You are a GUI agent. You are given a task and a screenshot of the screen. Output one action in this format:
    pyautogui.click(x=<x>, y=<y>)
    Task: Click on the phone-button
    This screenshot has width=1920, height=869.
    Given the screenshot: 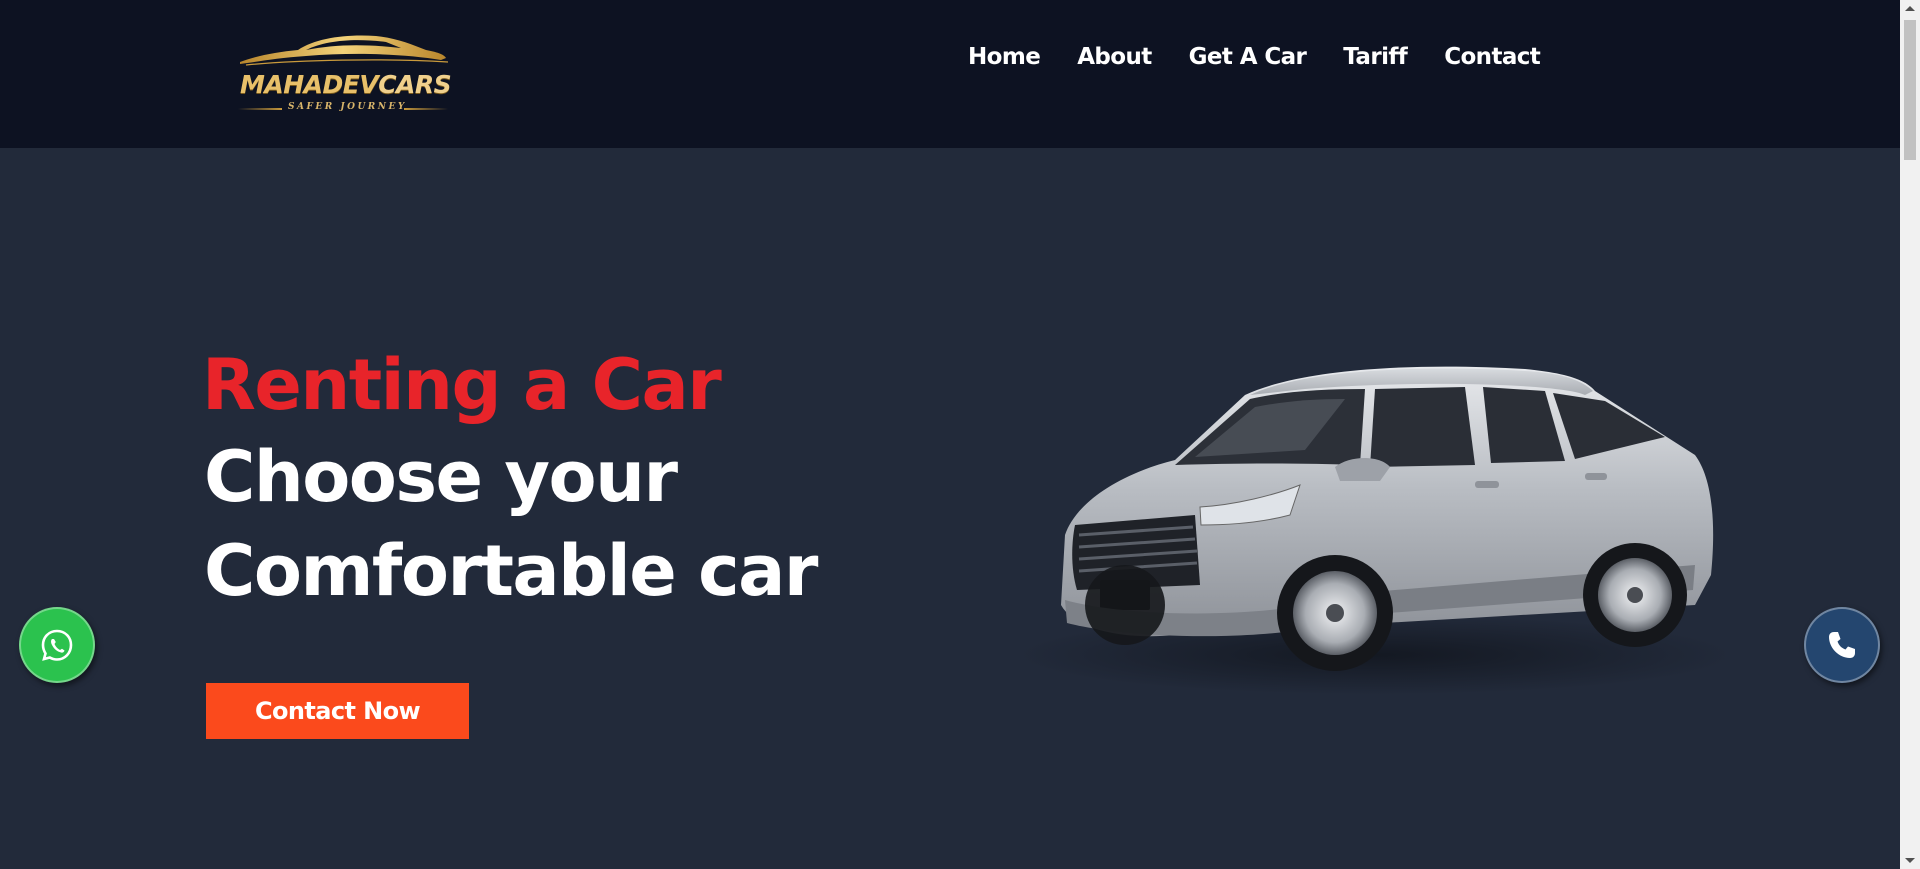 What is the action you would take?
    pyautogui.click(x=1842, y=645)
    